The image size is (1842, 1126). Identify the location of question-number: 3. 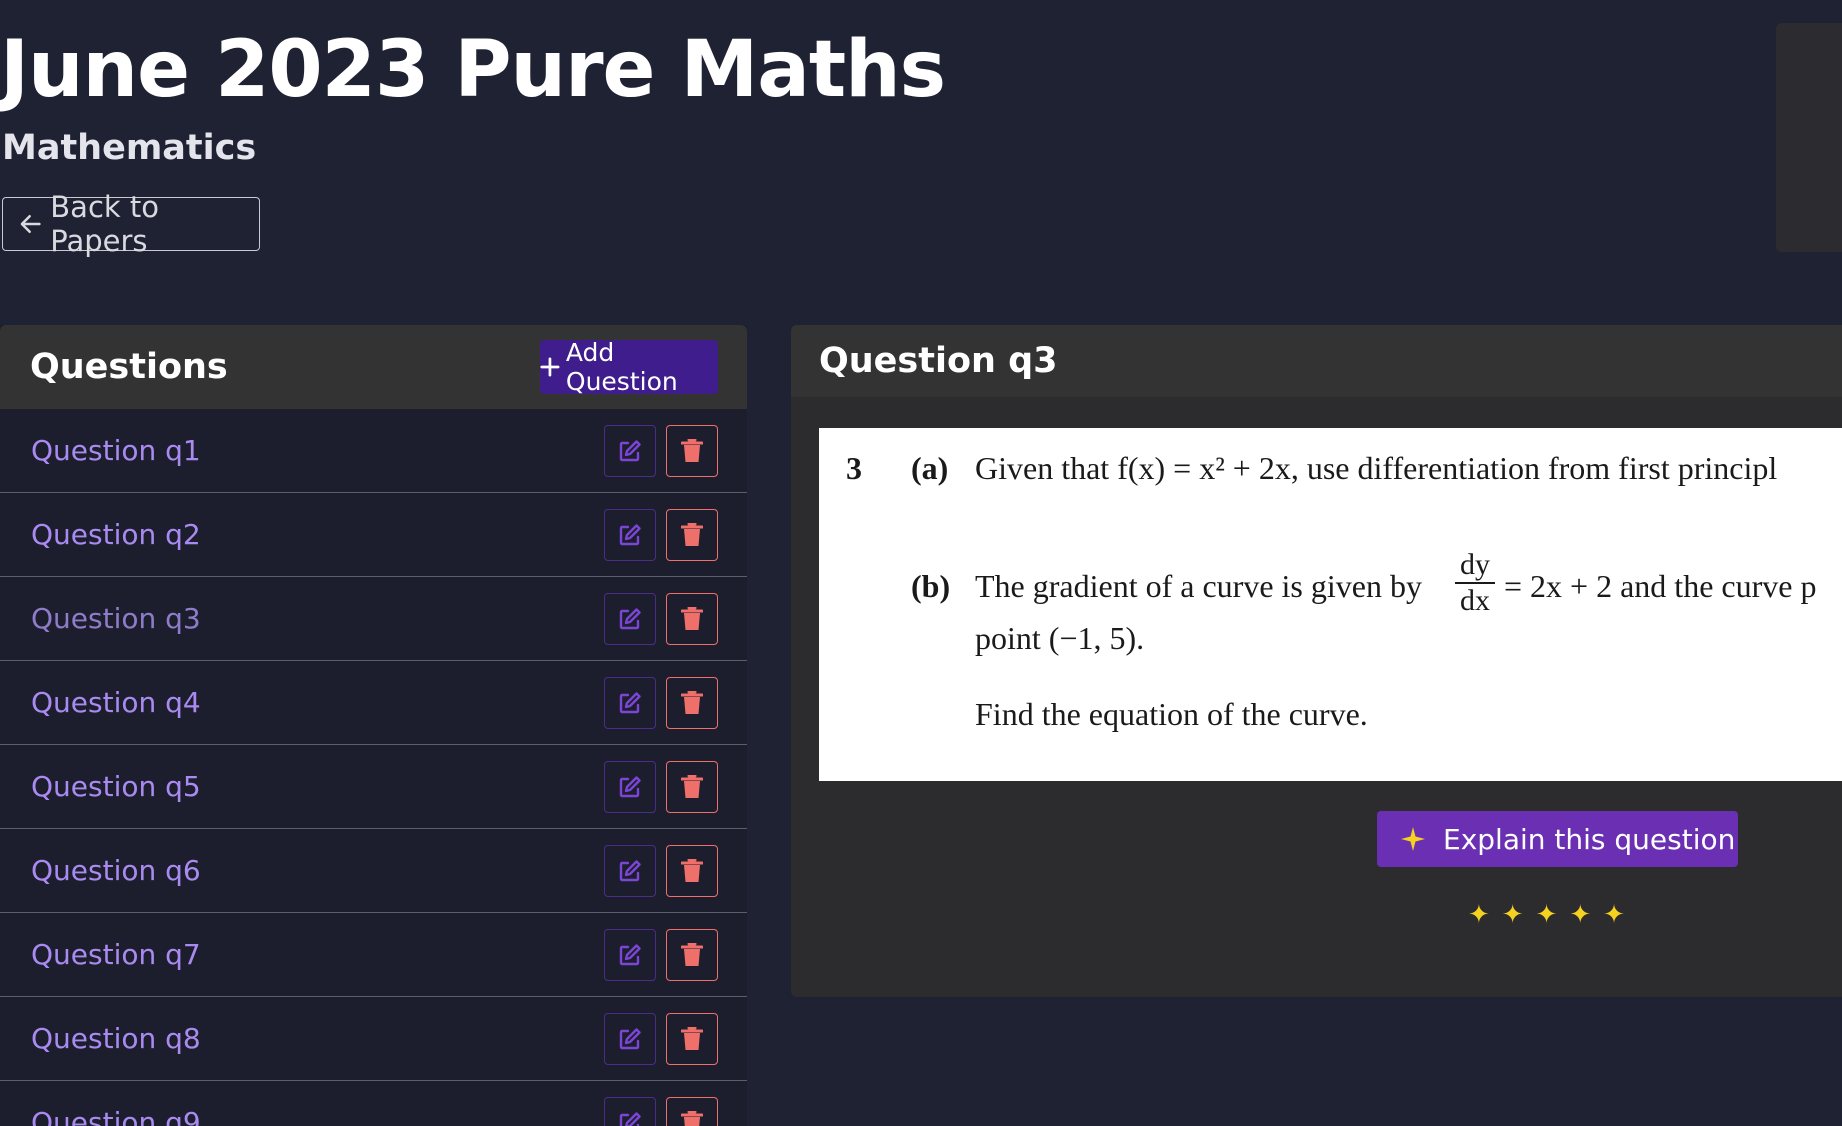
(854, 468).